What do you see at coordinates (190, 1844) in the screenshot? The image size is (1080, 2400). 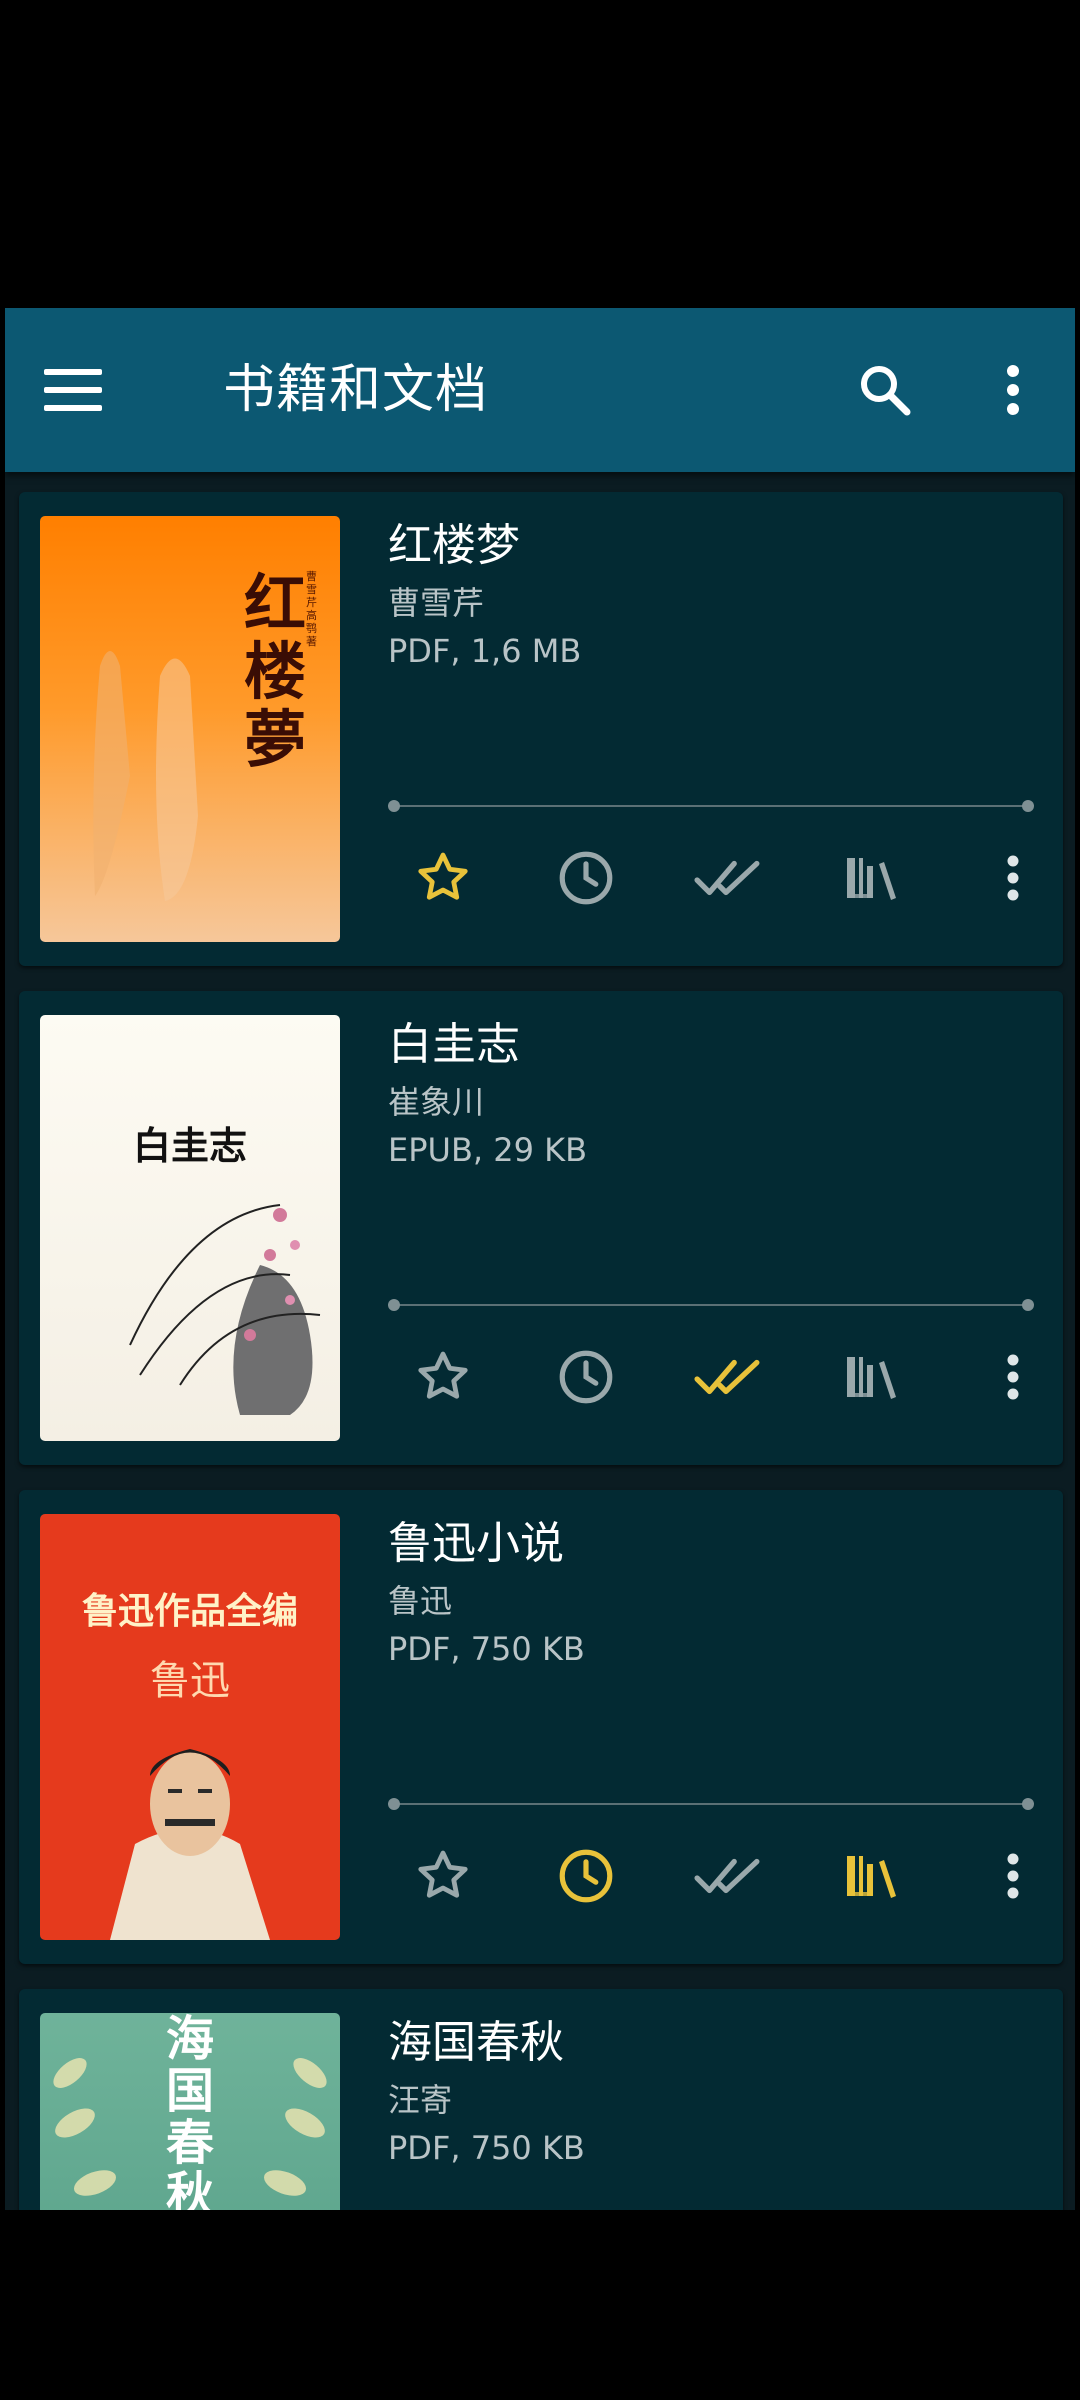 I see `cover-portrait` at bounding box center [190, 1844].